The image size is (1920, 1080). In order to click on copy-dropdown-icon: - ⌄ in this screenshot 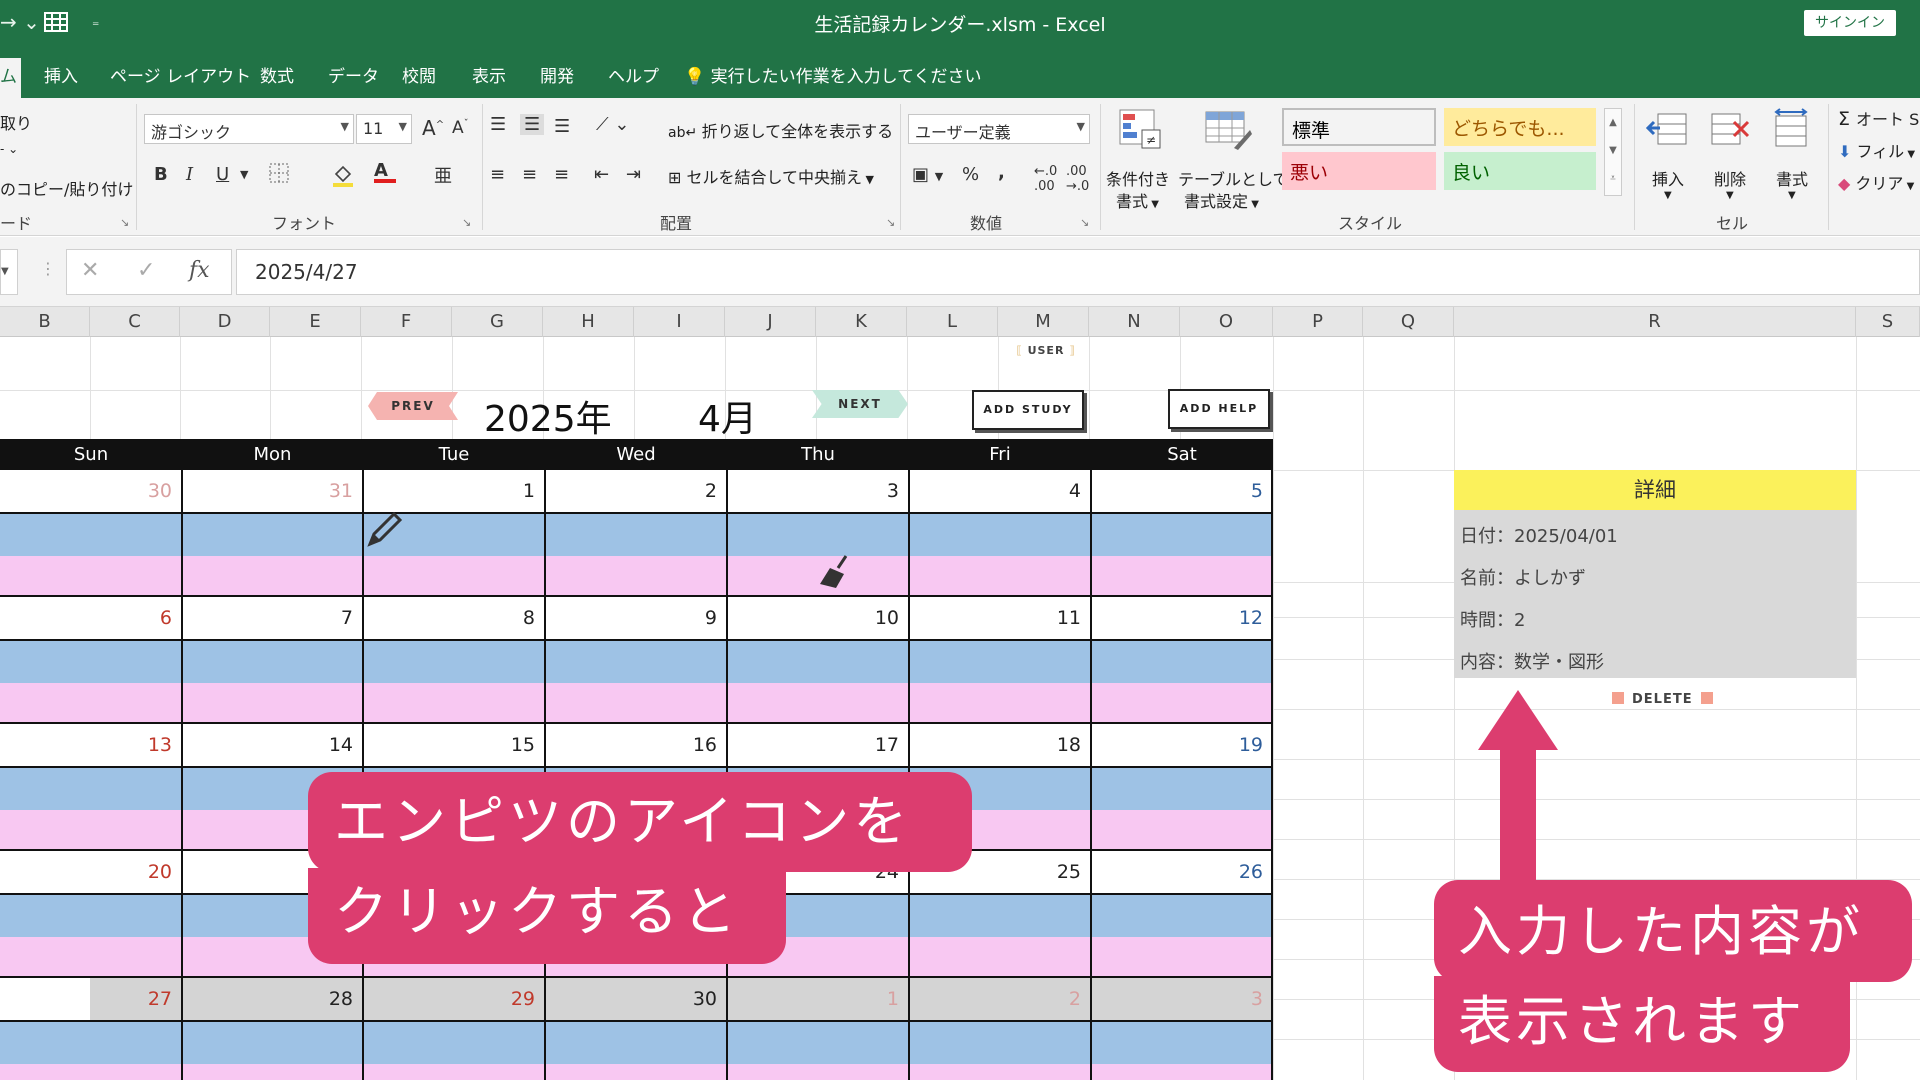, I will do `click(9, 149)`.